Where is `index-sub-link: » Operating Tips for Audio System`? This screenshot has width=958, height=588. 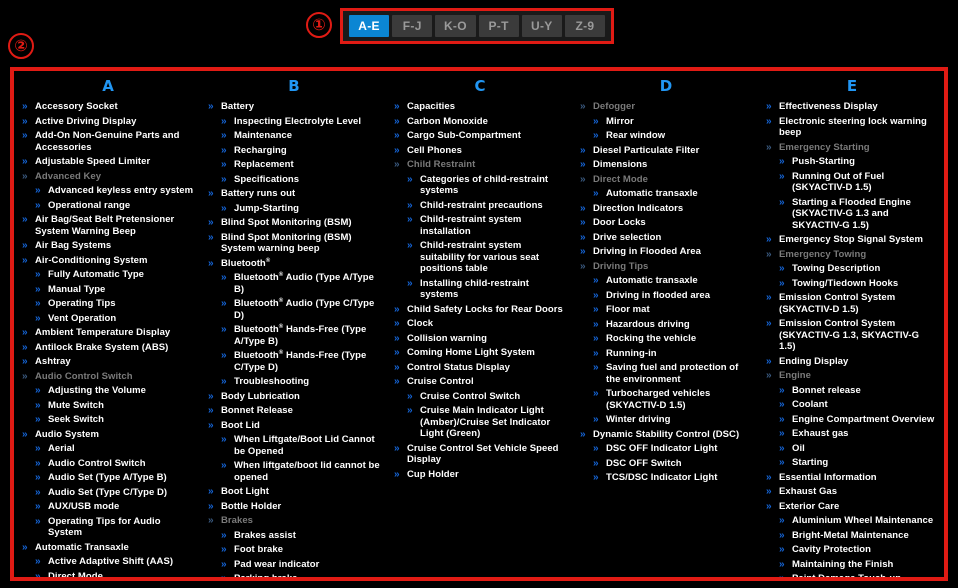 index-sub-link: » Operating Tips for Audio System is located at coordinates (114, 527).